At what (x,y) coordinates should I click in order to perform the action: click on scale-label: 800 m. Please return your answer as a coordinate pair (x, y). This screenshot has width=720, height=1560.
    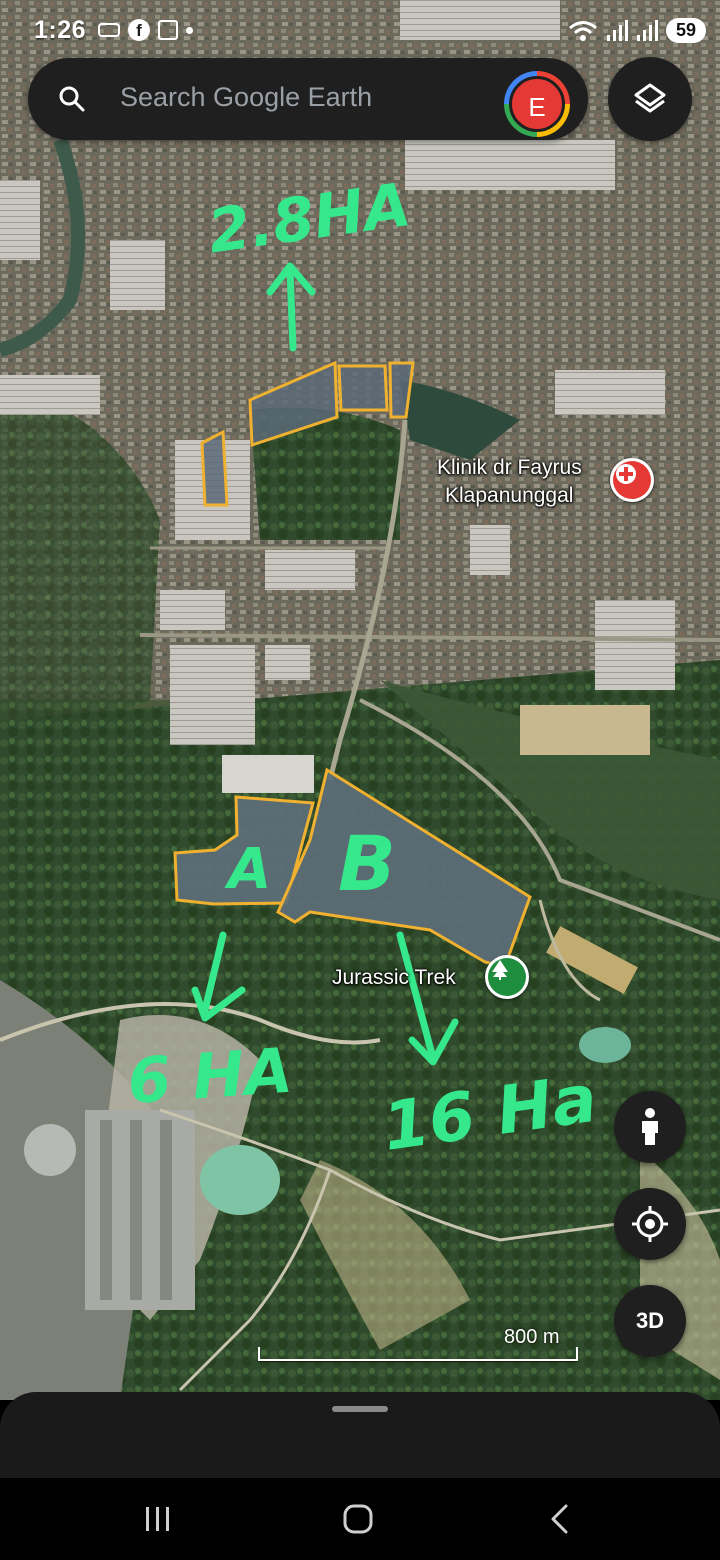
    Looking at the image, I should click on (532, 1337).